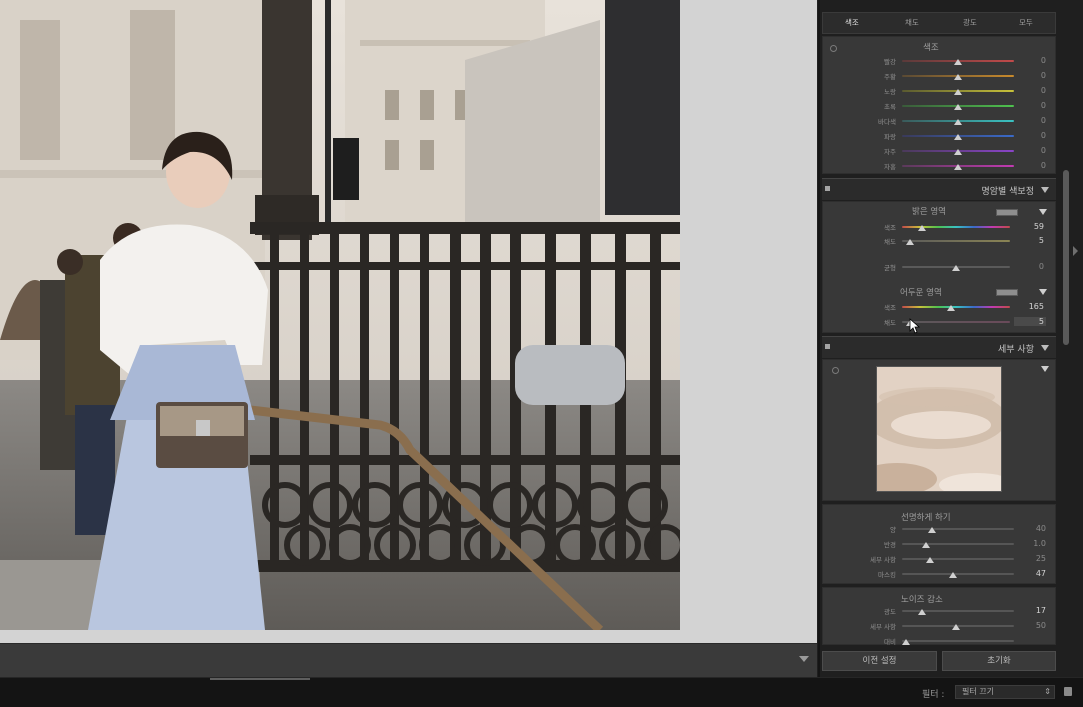 This screenshot has width=1083, height=707. What do you see at coordinates (819, 338) in the screenshot?
I see `panel-divider` at bounding box center [819, 338].